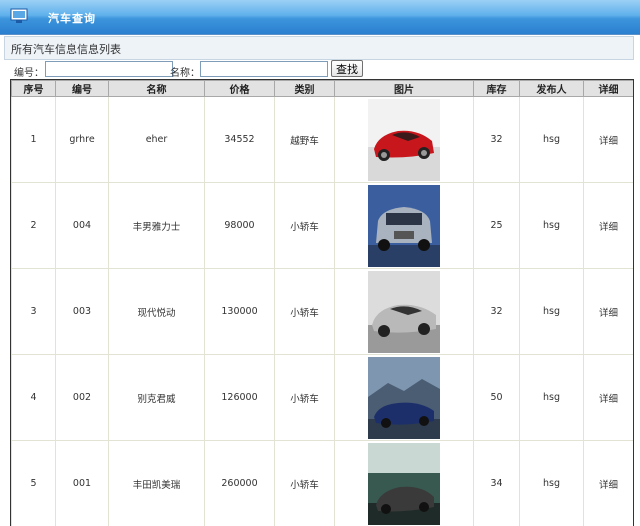 The image size is (640, 526). Describe the element at coordinates (347, 68) in the screenshot. I see `search-button: 查找` at that location.